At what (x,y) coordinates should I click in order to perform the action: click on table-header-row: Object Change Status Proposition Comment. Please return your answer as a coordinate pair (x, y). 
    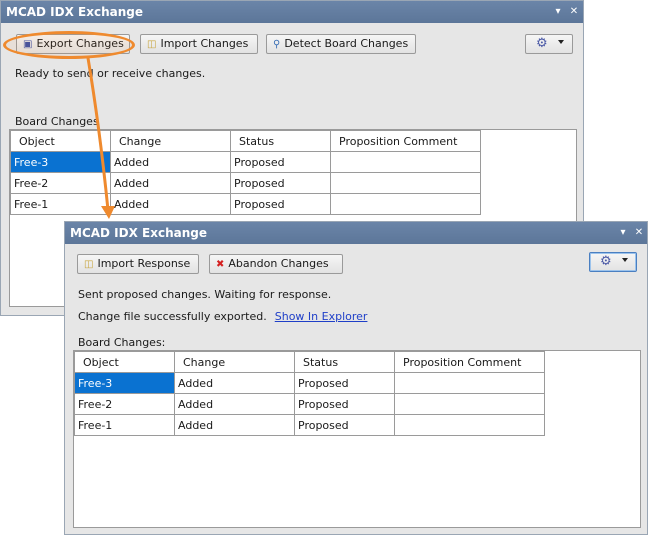
    Looking at the image, I should click on (309, 362).